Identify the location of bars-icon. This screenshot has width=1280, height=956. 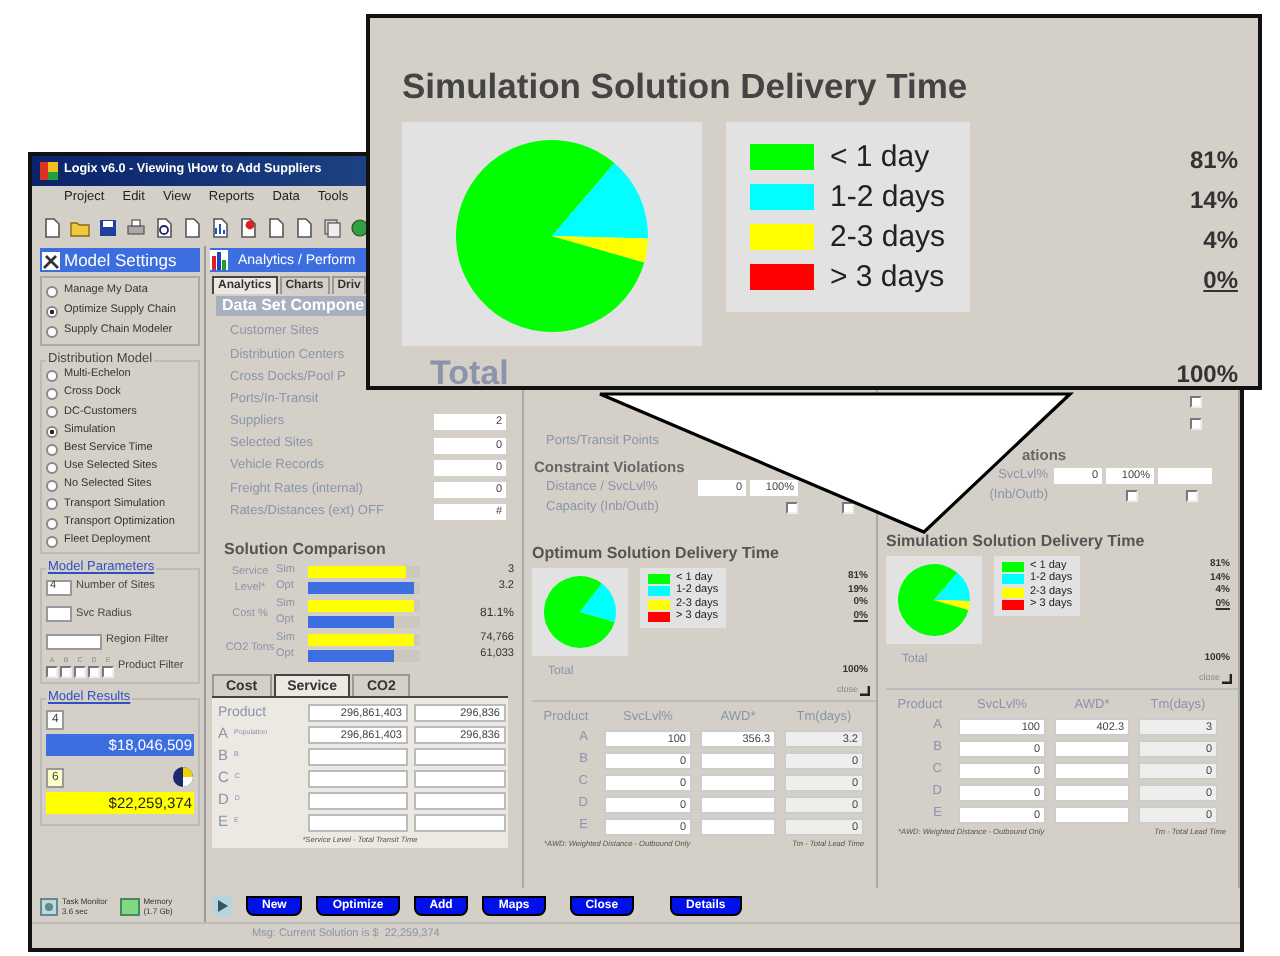
(219, 260).